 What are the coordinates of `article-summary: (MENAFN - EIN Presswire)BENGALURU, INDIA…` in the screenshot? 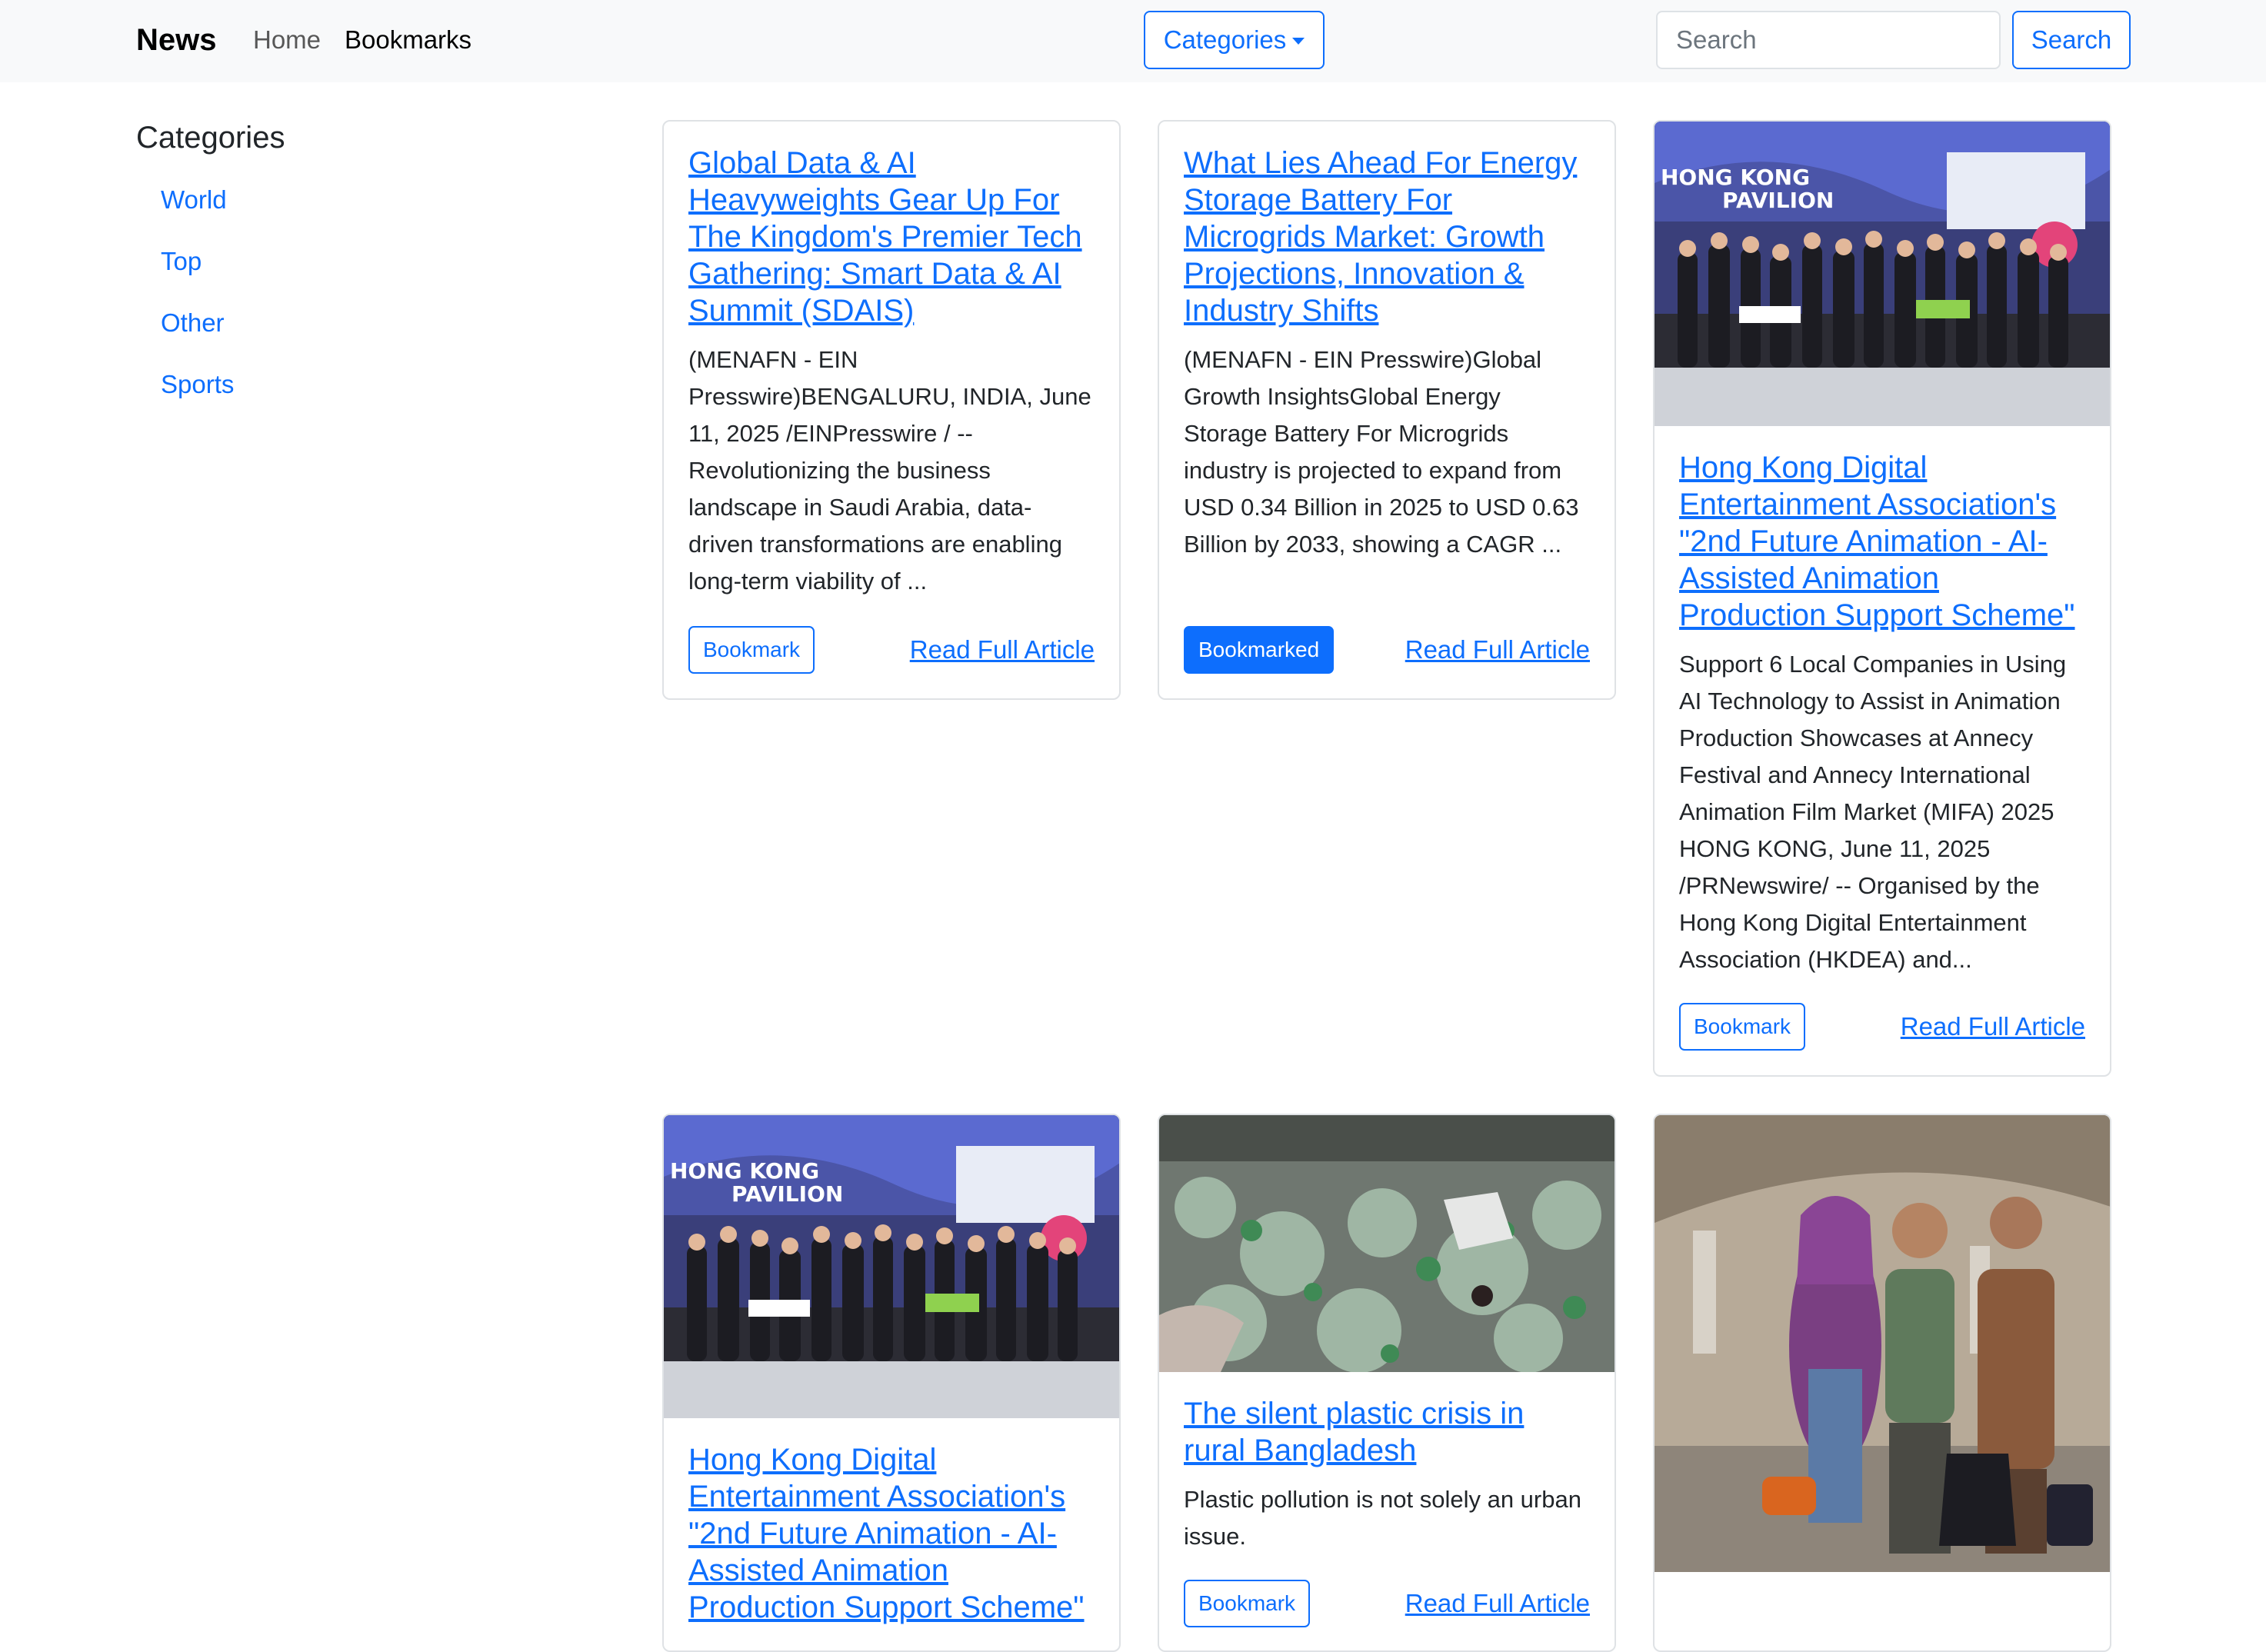 It's located at (889, 470).